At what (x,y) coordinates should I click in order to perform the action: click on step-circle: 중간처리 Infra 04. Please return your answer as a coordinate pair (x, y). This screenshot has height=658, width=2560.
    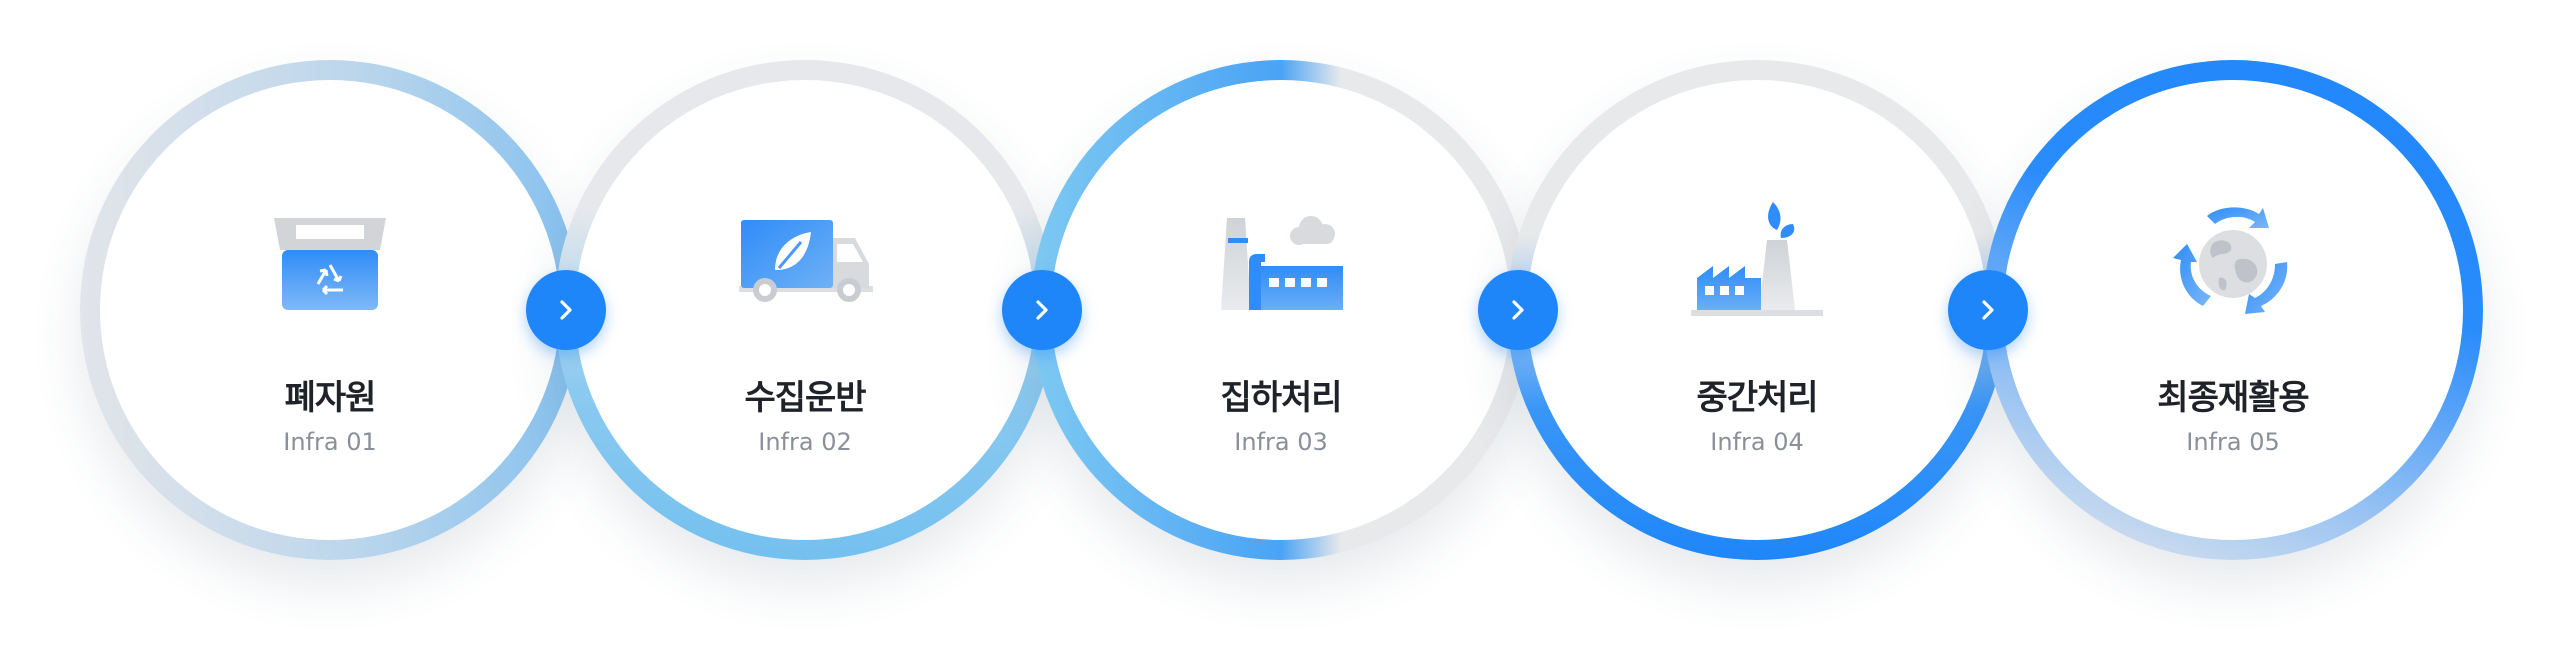
    Looking at the image, I should click on (1757, 310).